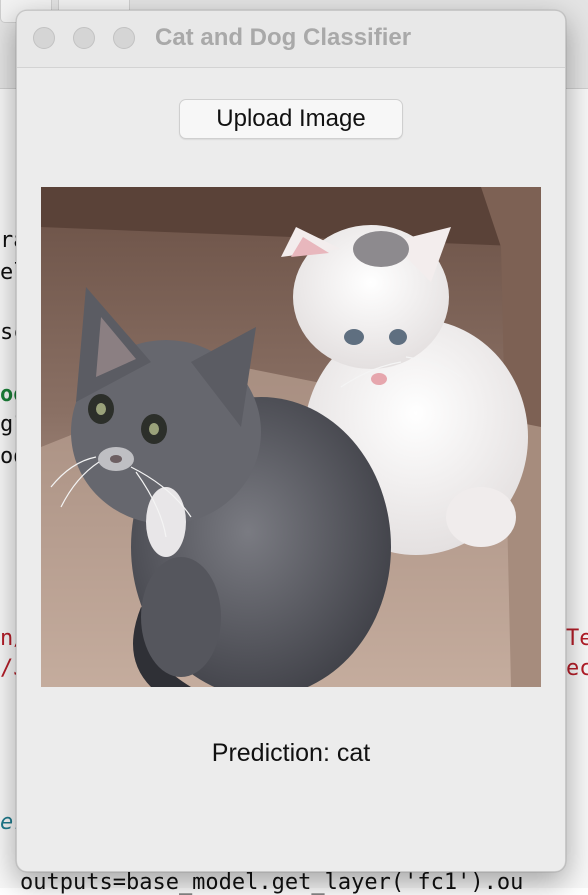  What do you see at coordinates (84, 38) in the screenshot?
I see `minimize-button` at bounding box center [84, 38].